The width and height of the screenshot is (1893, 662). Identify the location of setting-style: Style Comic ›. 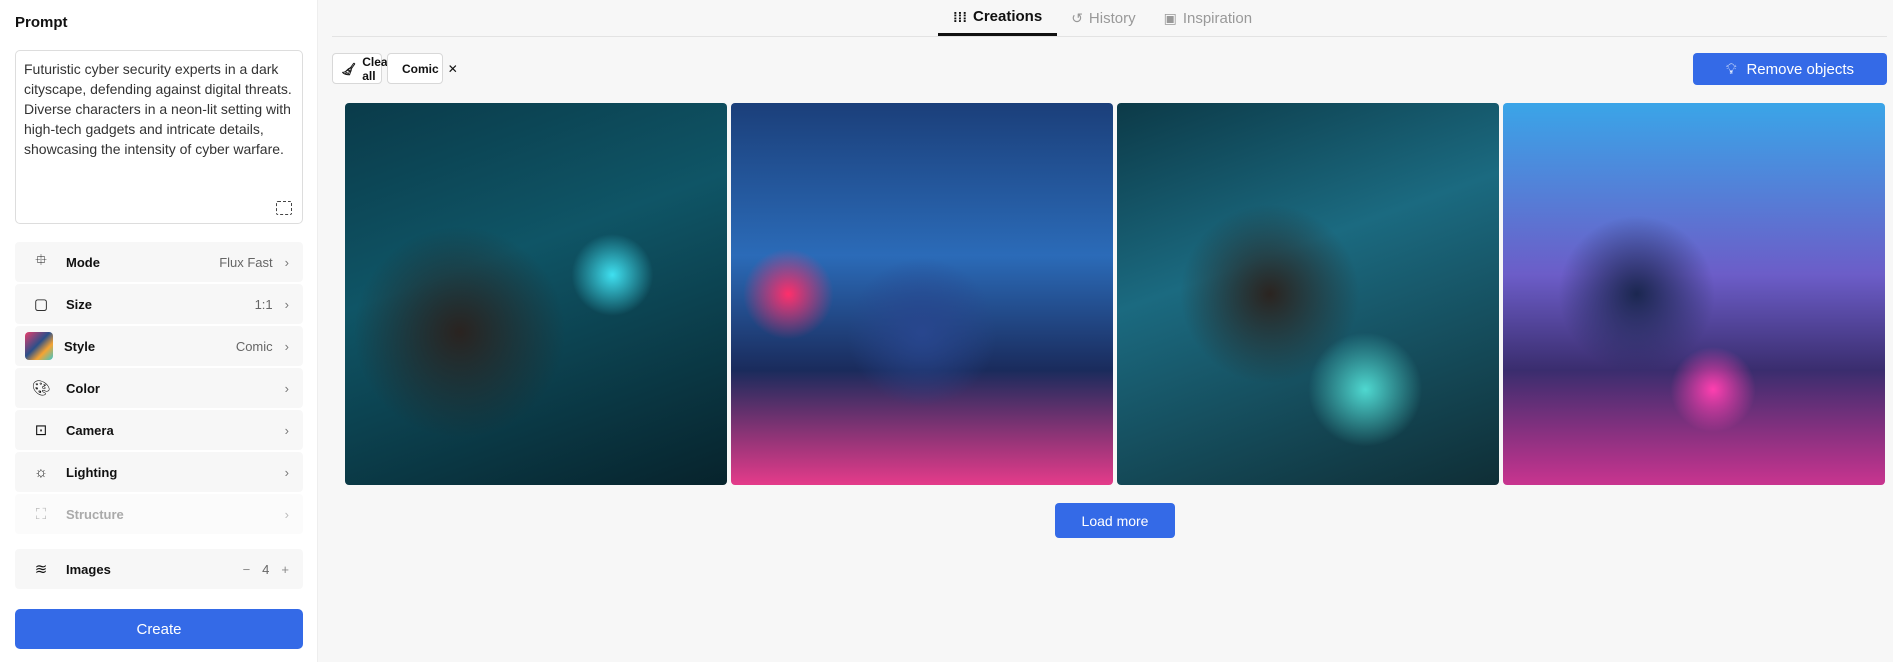
(159, 346).